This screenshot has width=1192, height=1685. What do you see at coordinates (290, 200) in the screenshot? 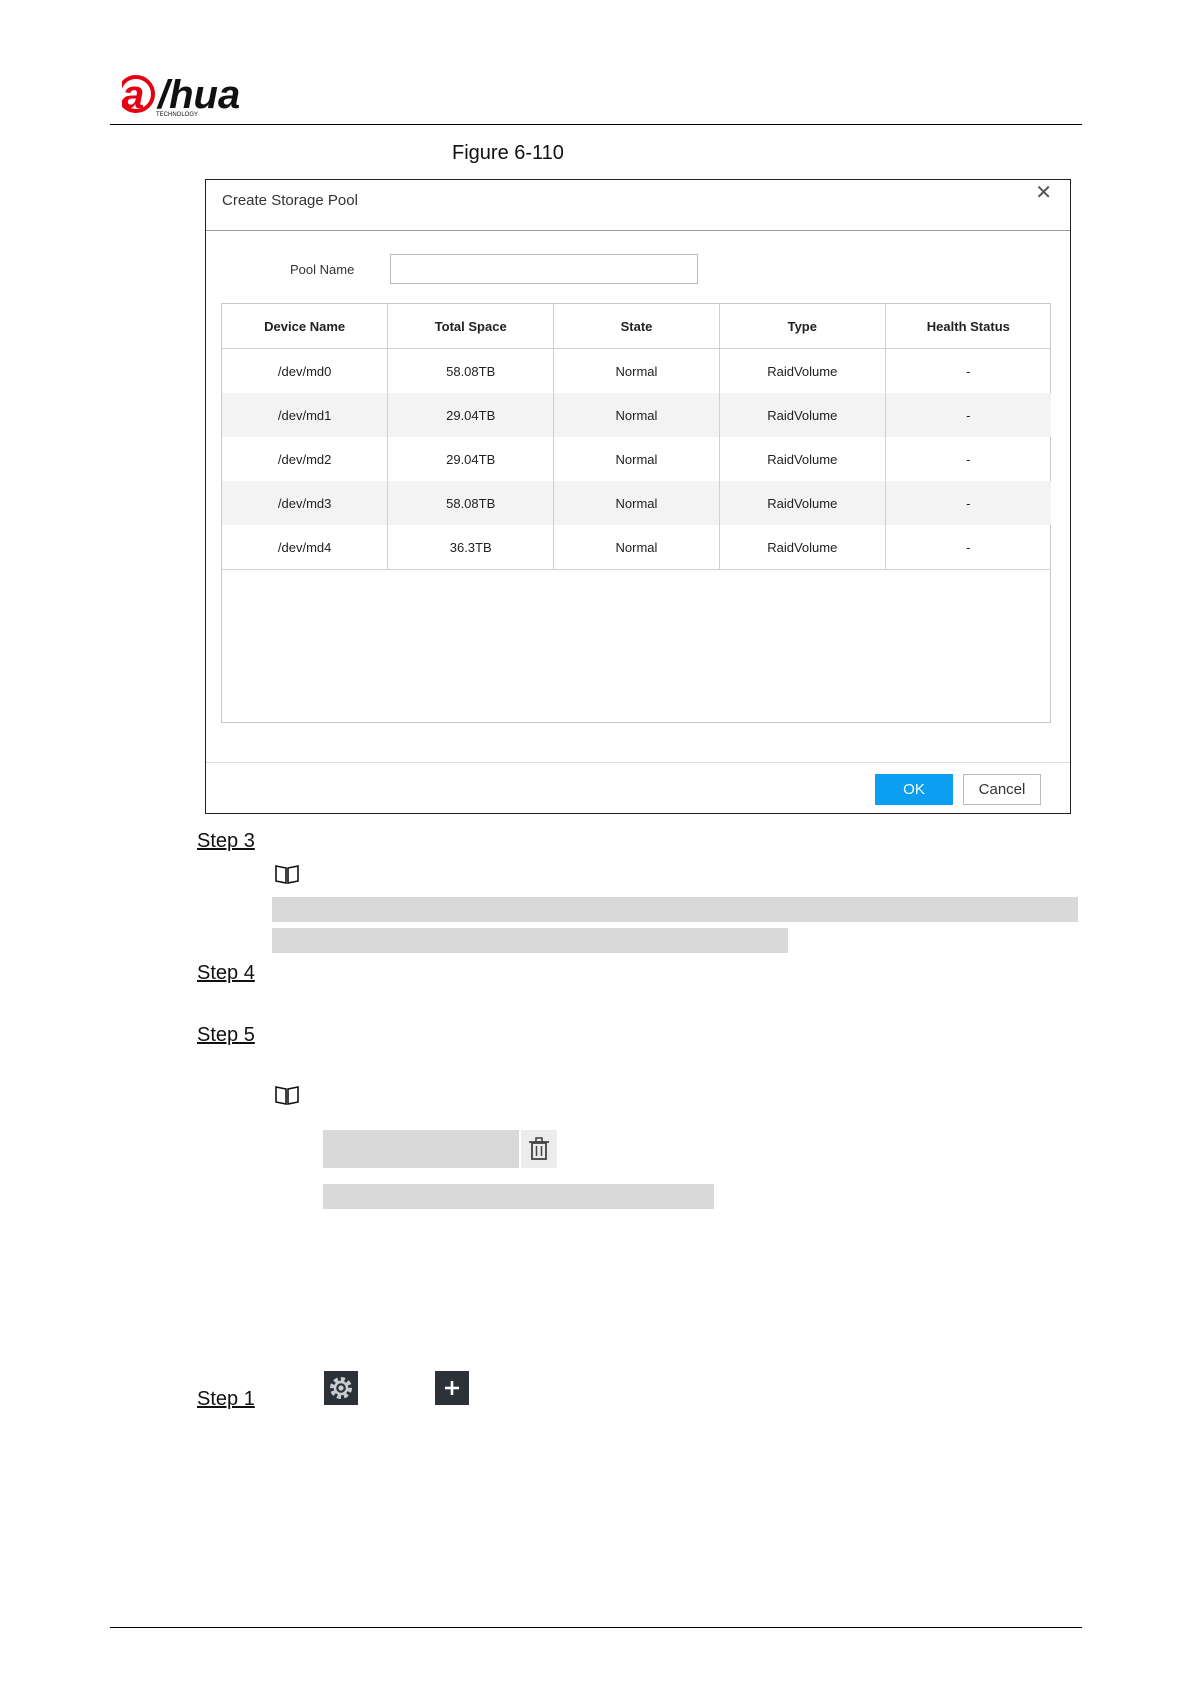
I see `dialog-title: Create Storage Pool` at bounding box center [290, 200].